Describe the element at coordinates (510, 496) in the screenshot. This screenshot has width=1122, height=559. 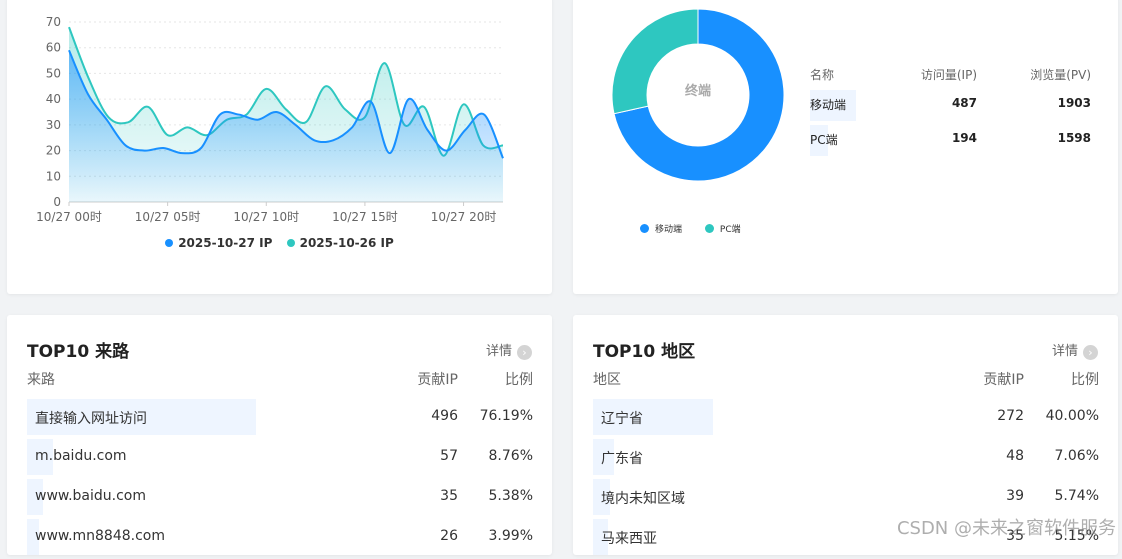
I see `item-ratio: 5.38%` at that location.